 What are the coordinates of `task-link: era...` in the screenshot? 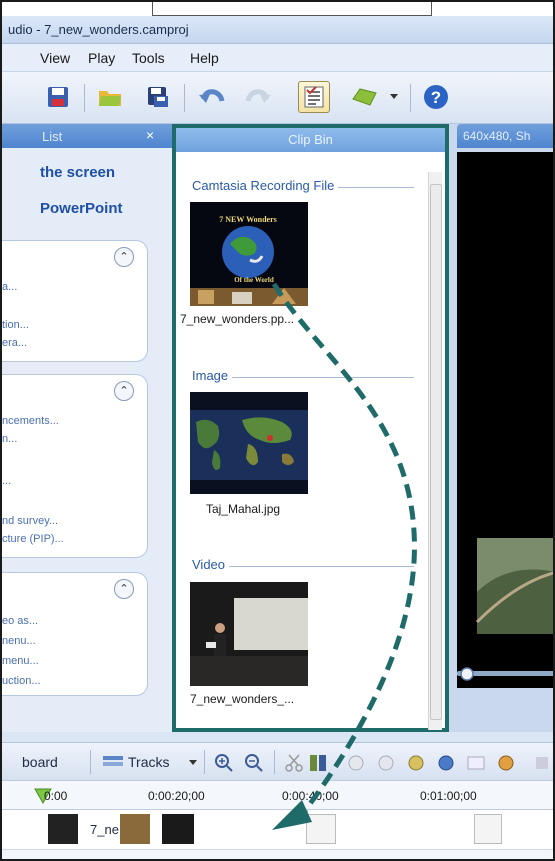 It's located at (14, 343).